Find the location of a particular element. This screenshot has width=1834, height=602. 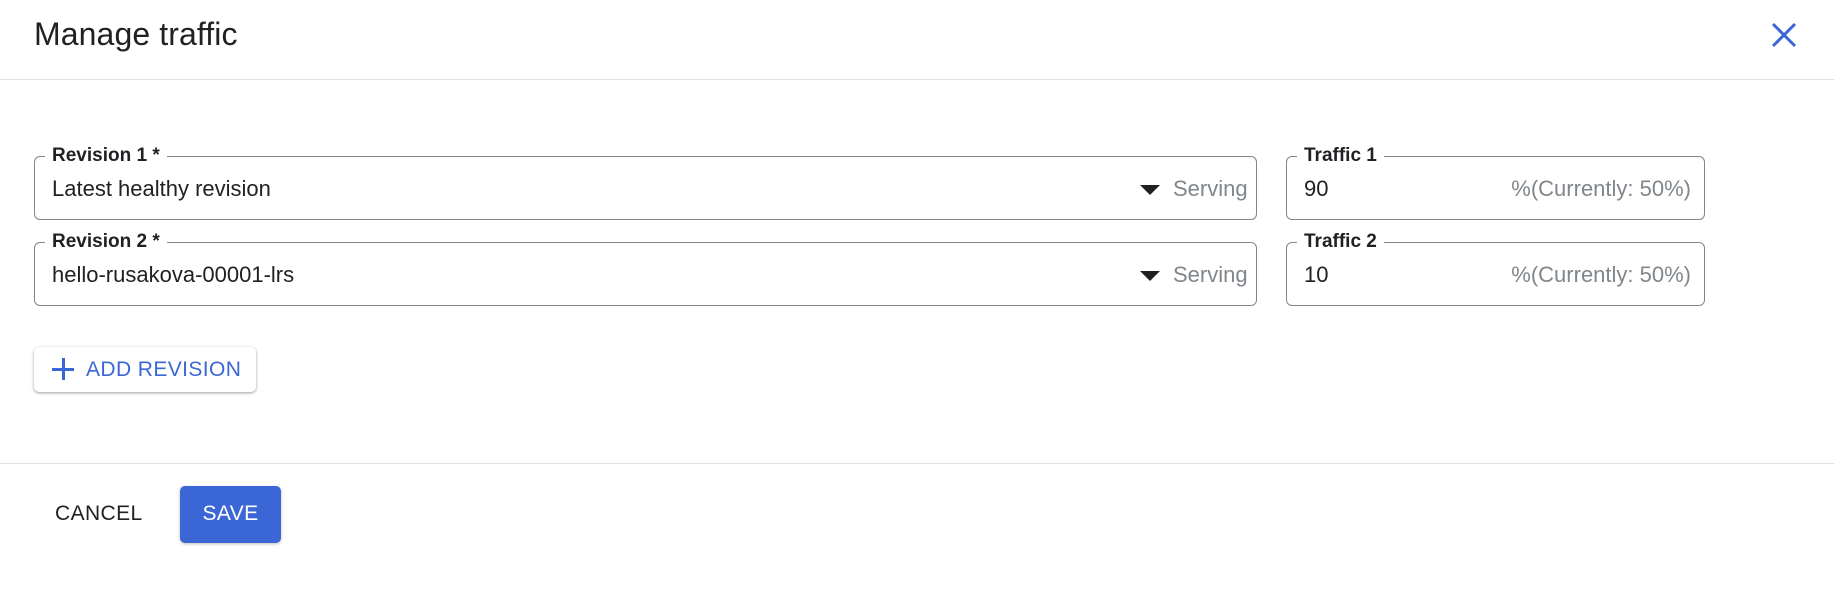

traffic-1-input: Traffic 1 90 %(Currently: 50%) is located at coordinates (1495, 182).